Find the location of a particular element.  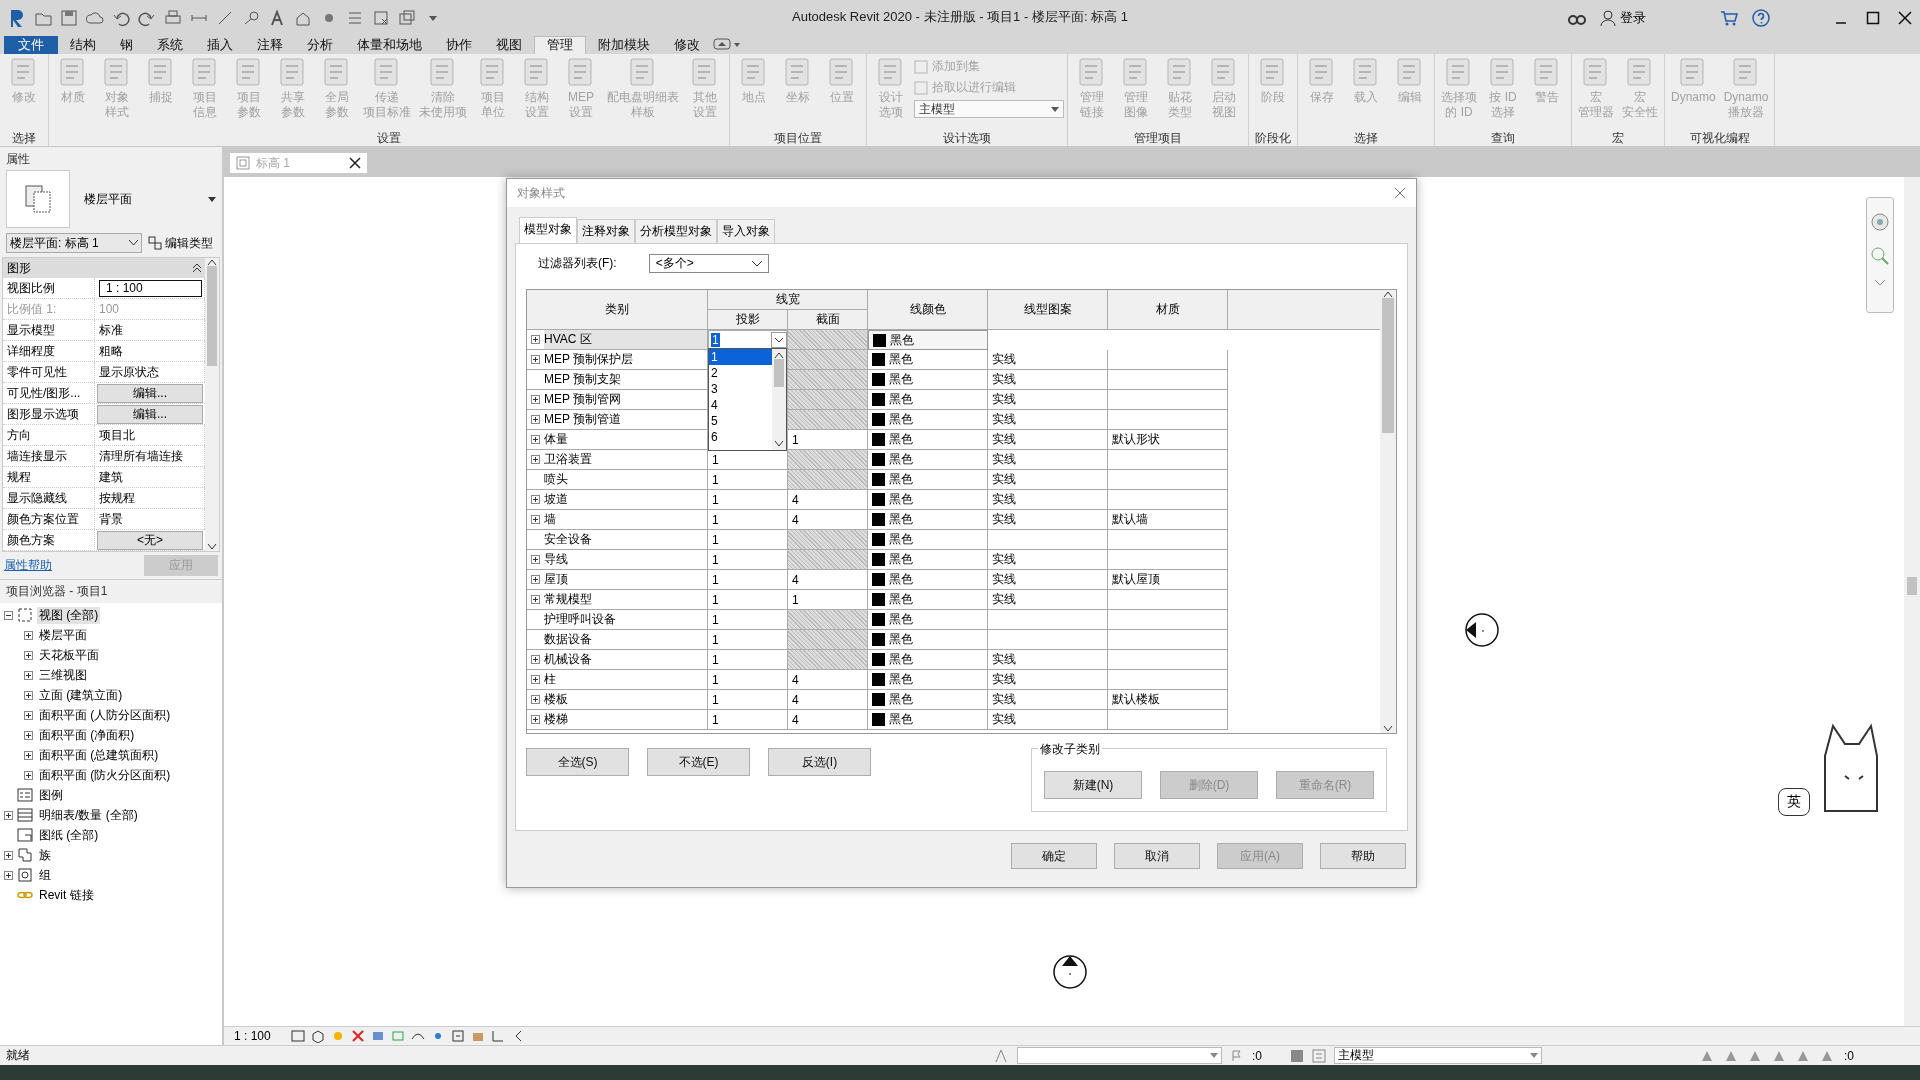

tree-item: 面积平面 (防火分区面积) is located at coordinates (105, 775).